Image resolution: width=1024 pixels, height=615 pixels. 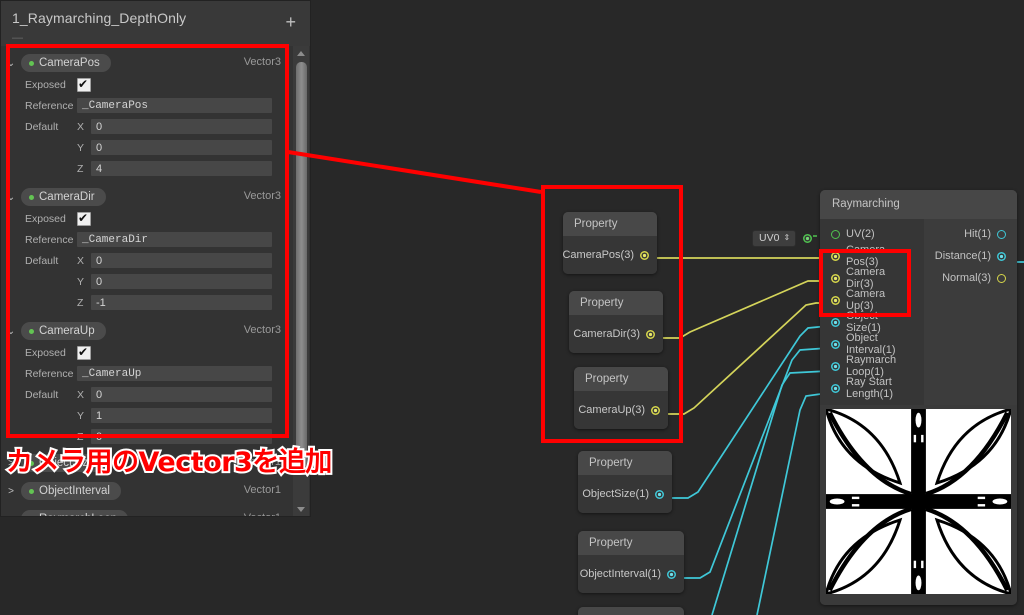 What do you see at coordinates (616, 322) in the screenshot?
I see `property-node-cameradir: Property CameraDir(3)` at bounding box center [616, 322].